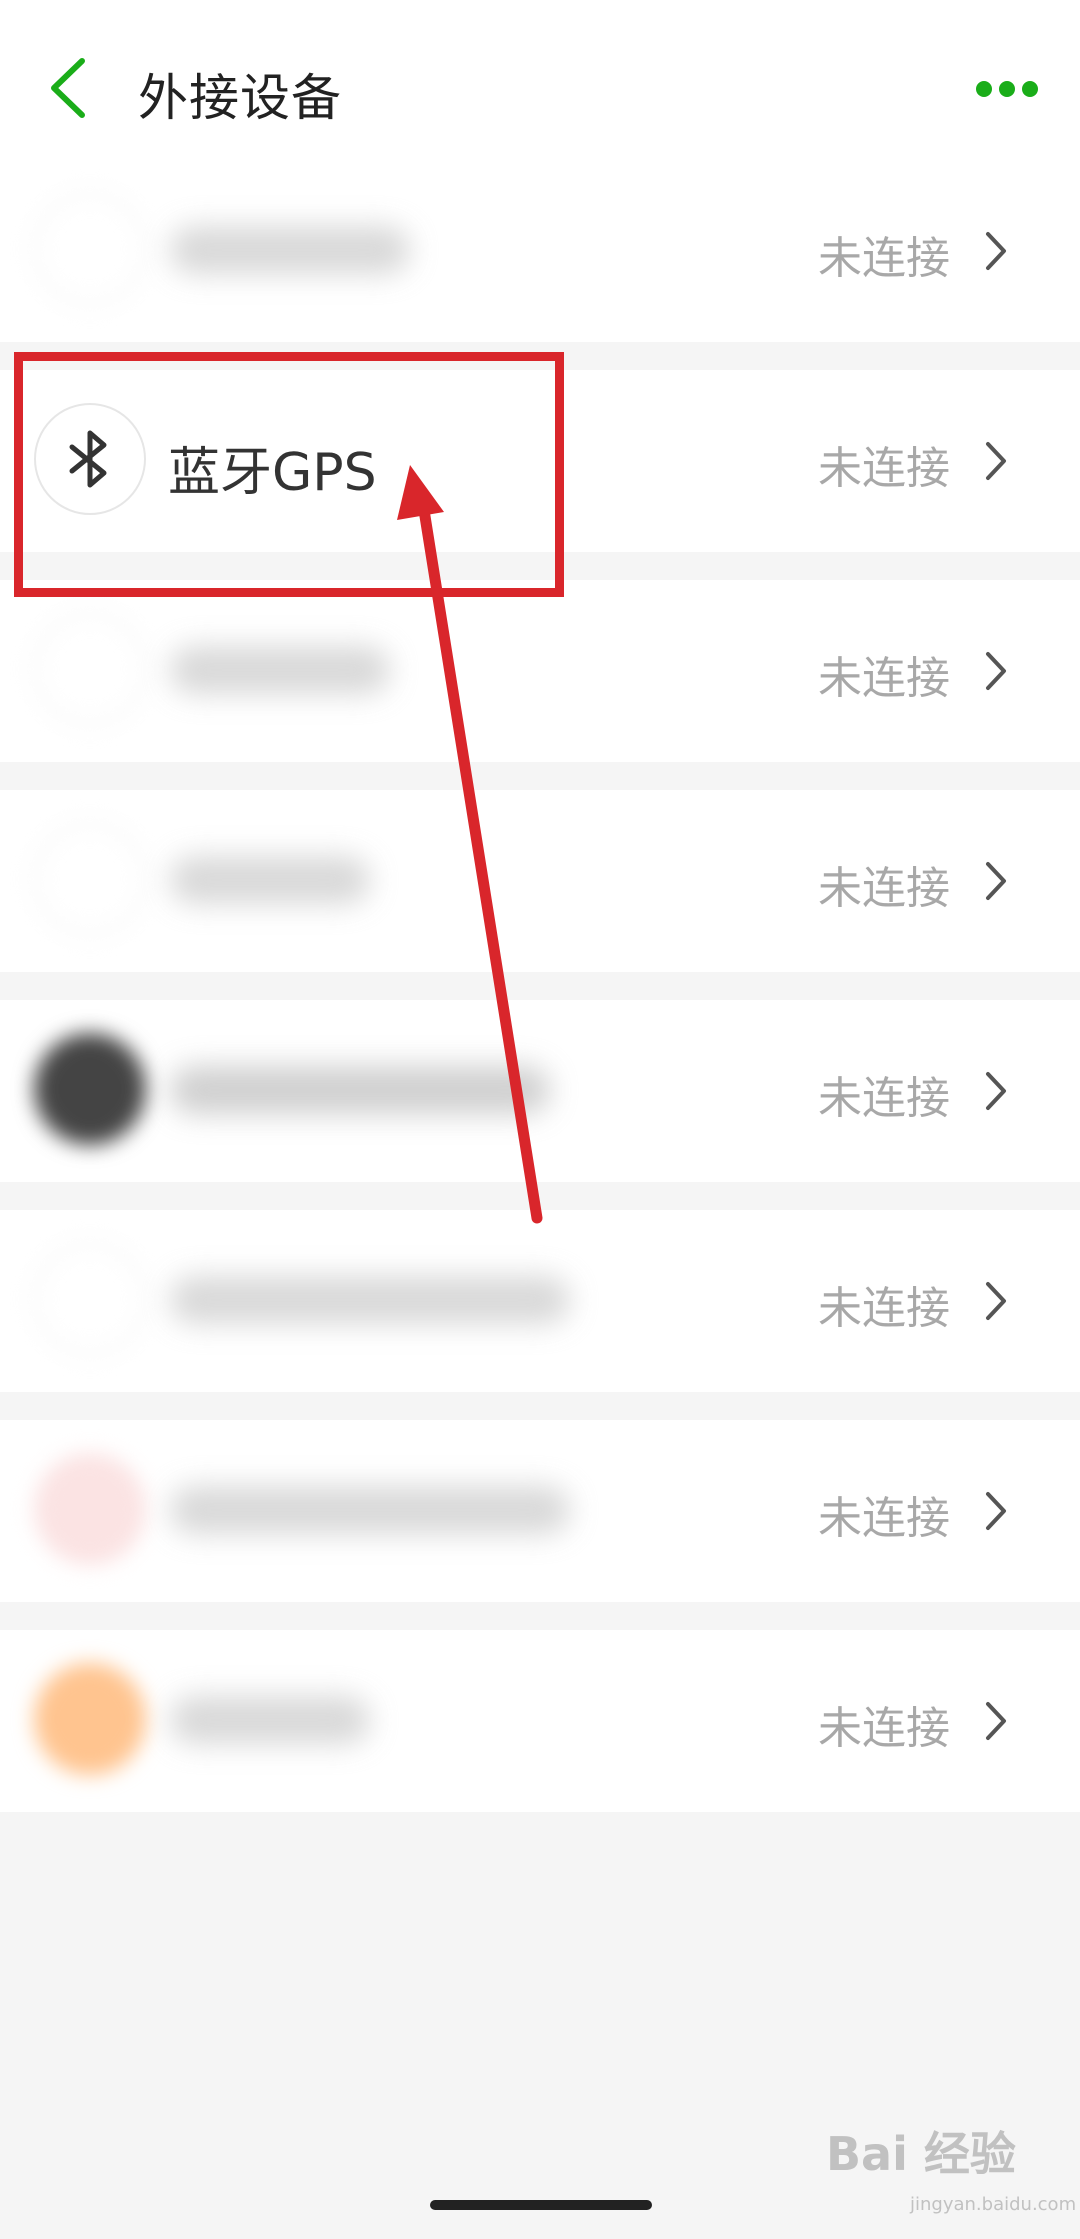  I want to click on highlight-box, so click(289, 474).